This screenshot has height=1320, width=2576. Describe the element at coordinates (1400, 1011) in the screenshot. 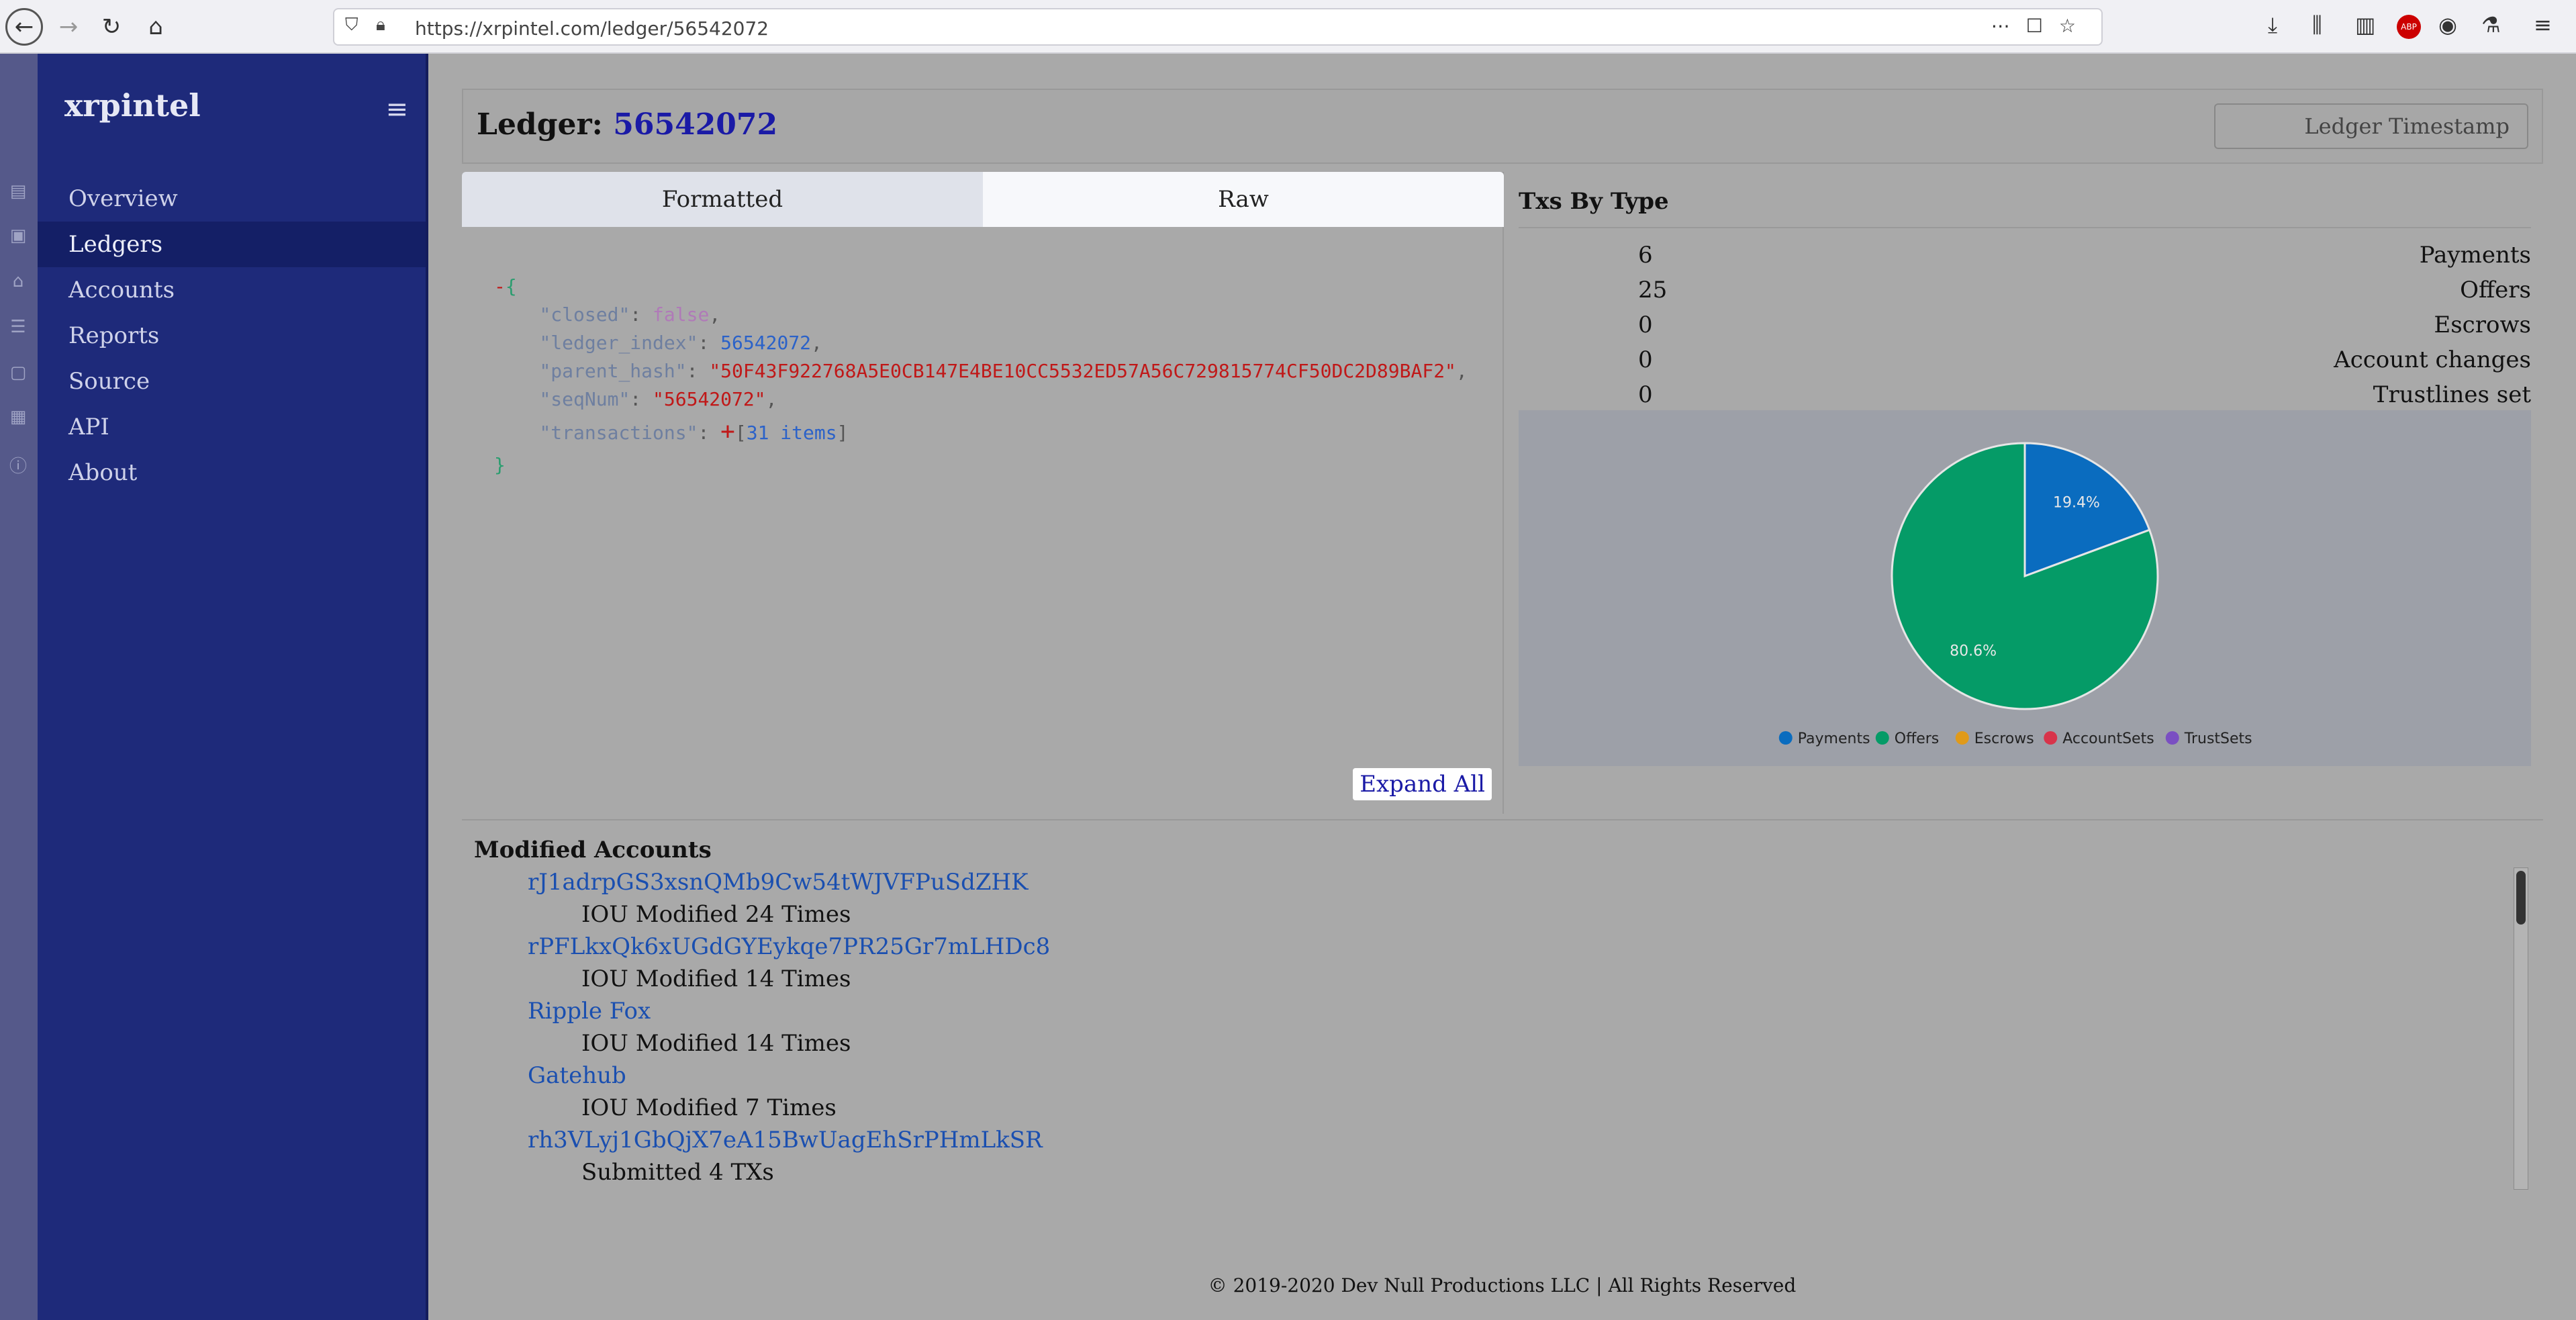

I see `account-link: Ripple Fox` at that location.